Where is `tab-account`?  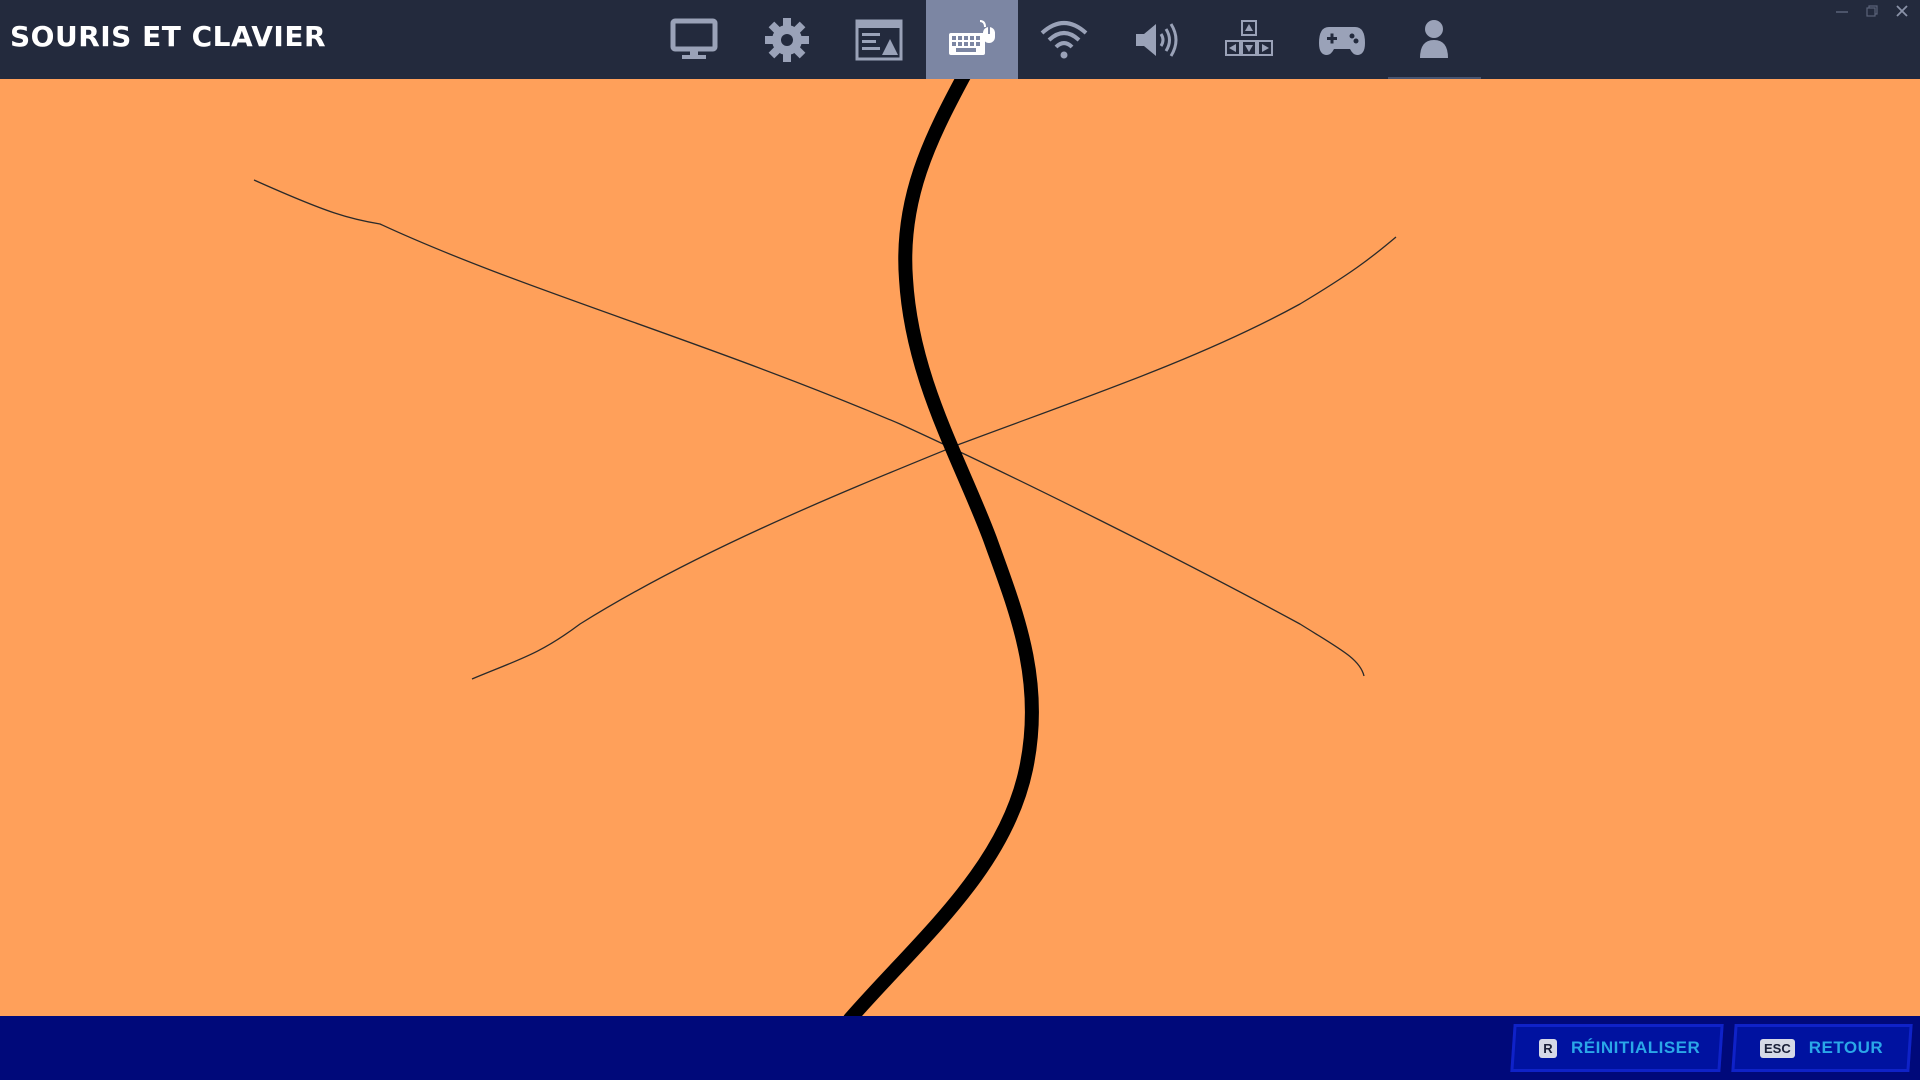 tab-account is located at coordinates (1434, 39).